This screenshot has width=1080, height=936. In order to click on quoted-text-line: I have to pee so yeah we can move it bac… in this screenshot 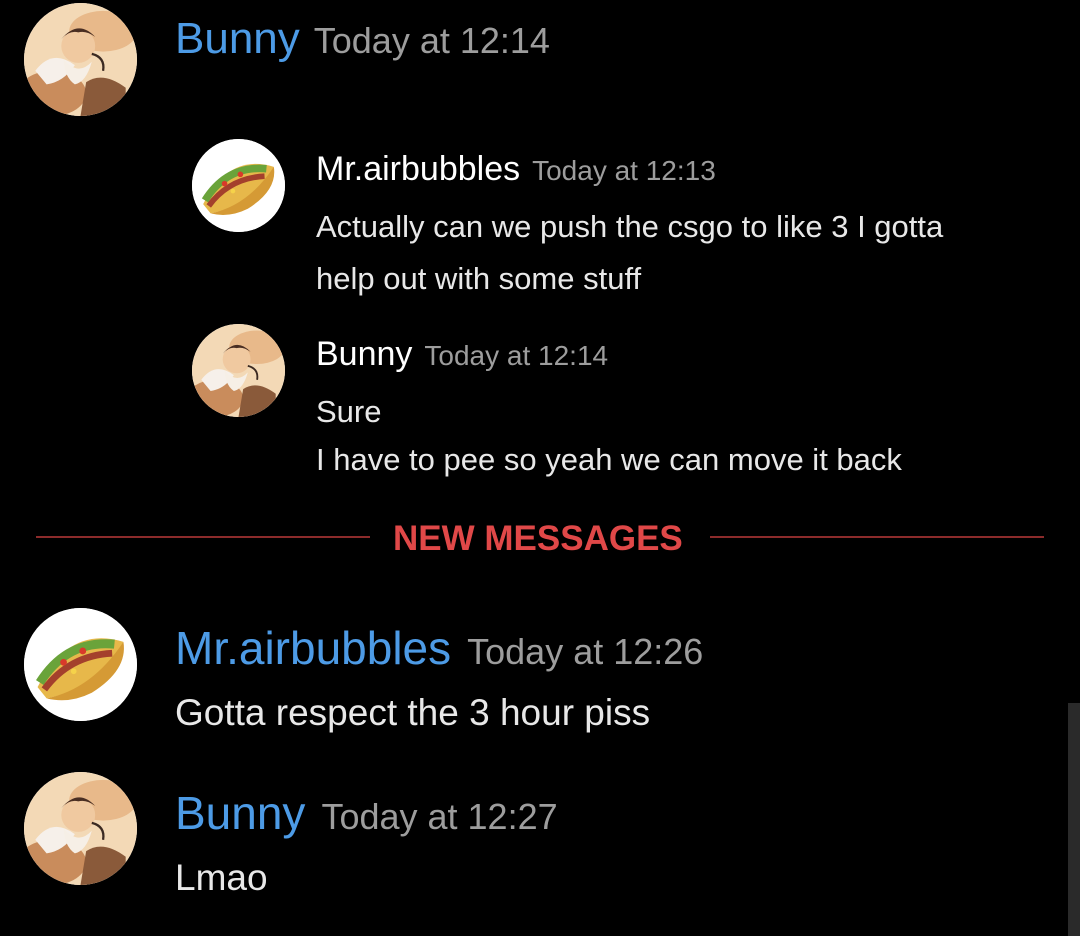, I will do `click(609, 459)`.